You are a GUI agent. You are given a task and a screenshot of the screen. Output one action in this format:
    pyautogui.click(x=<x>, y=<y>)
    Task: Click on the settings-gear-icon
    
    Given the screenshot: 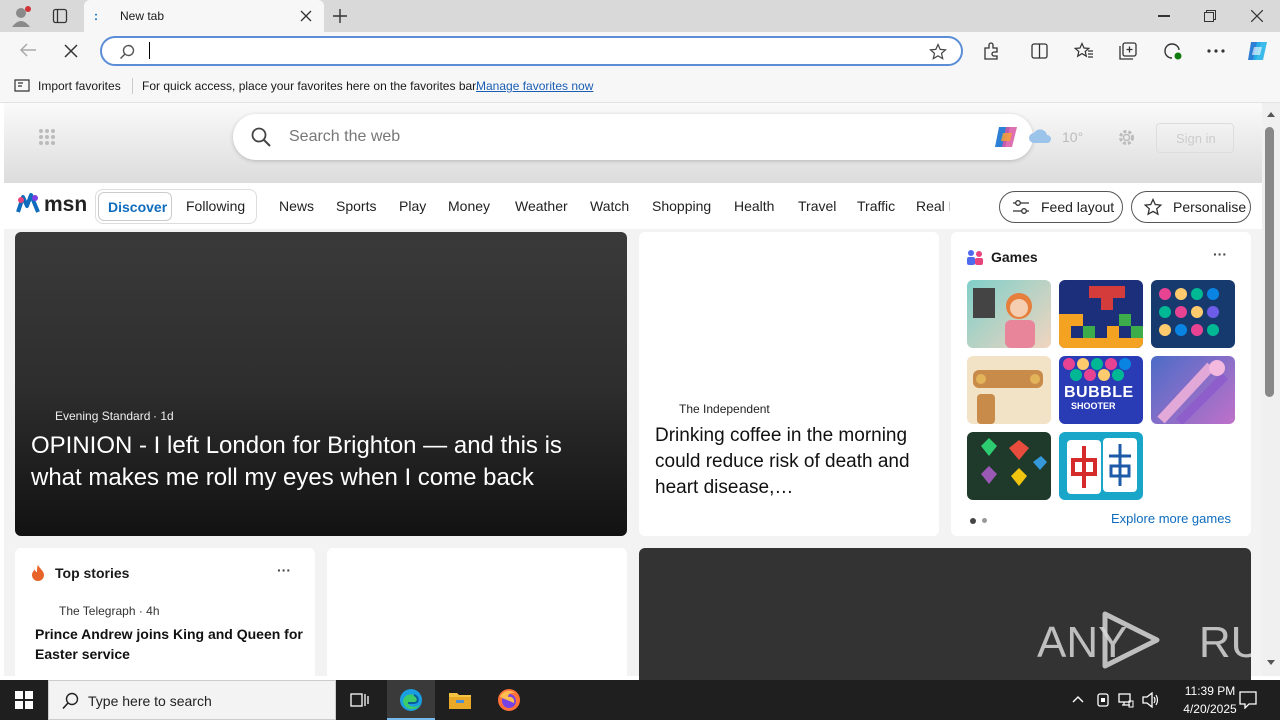 What is the action you would take?
    pyautogui.click(x=1126, y=137)
    